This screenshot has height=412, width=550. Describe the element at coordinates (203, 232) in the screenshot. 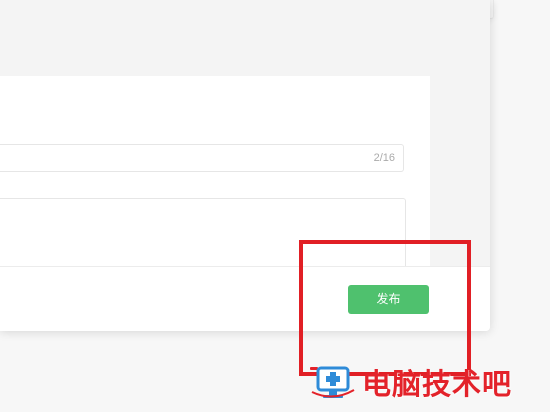

I see `content-textarea` at that location.